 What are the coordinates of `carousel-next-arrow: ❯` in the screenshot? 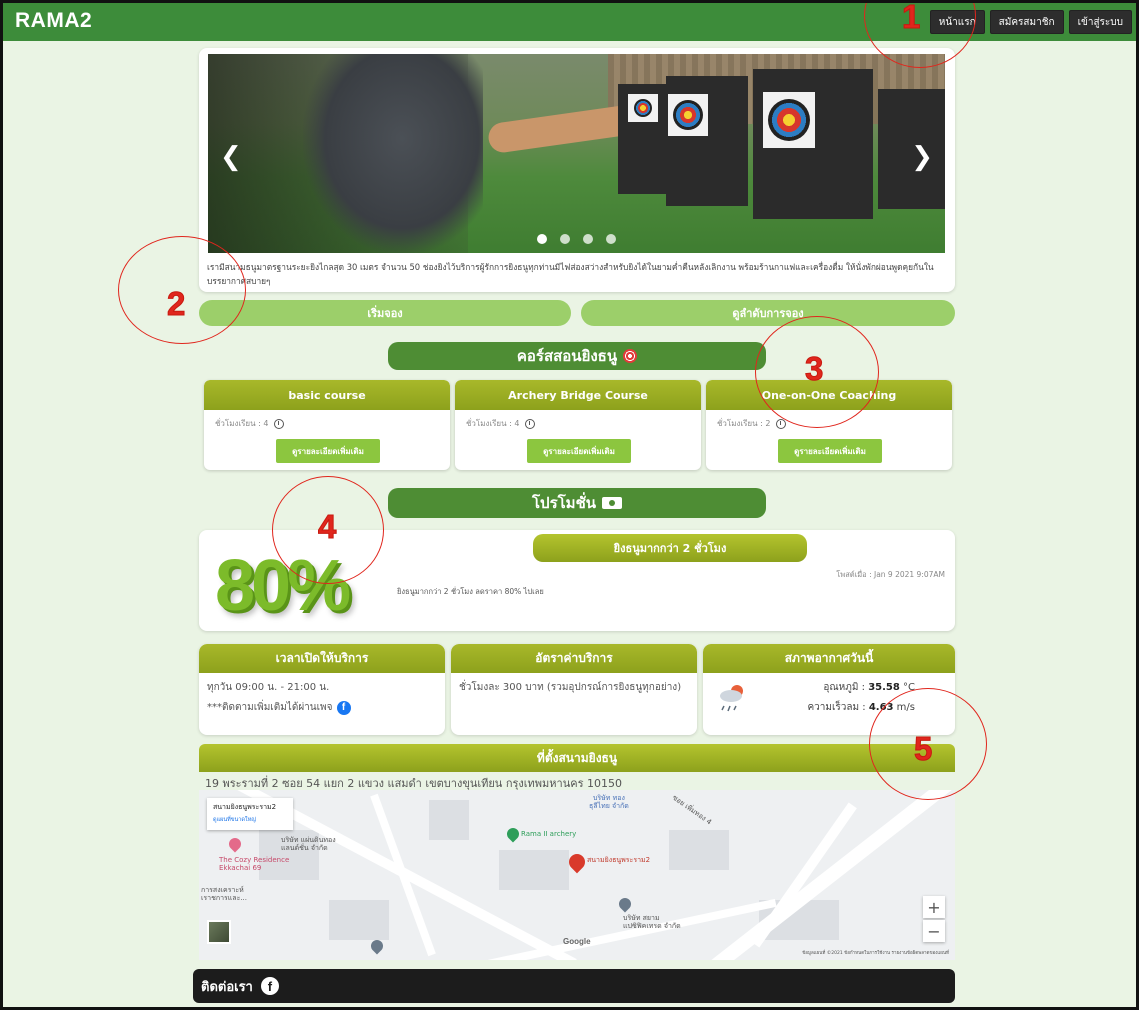 It's located at (922, 157).